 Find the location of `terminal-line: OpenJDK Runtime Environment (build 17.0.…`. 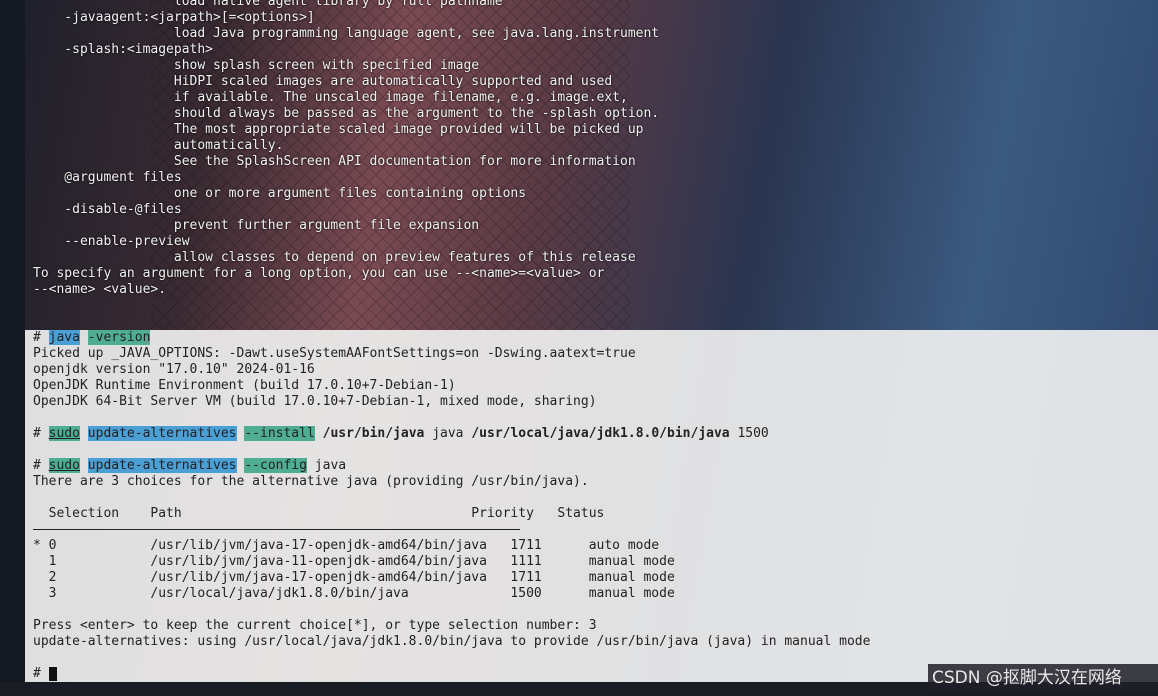

terminal-line: OpenJDK Runtime Environment (build 17.0.… is located at coordinates (451, 386).